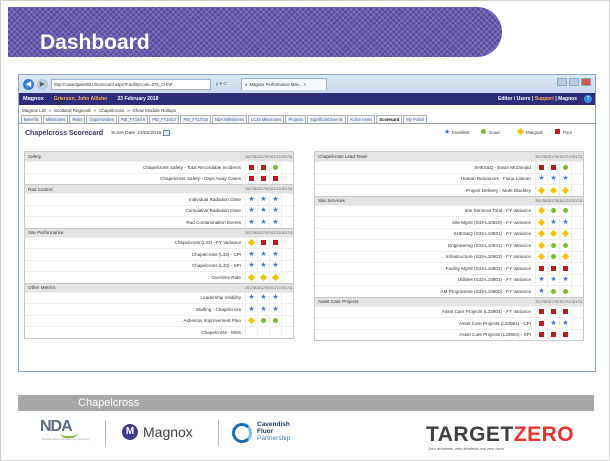 This screenshot has width=610, height=461. Describe the element at coordinates (425, 245) in the screenshot. I see `metric-label: Engineering (S33-L10941) - FY Variance` at that location.